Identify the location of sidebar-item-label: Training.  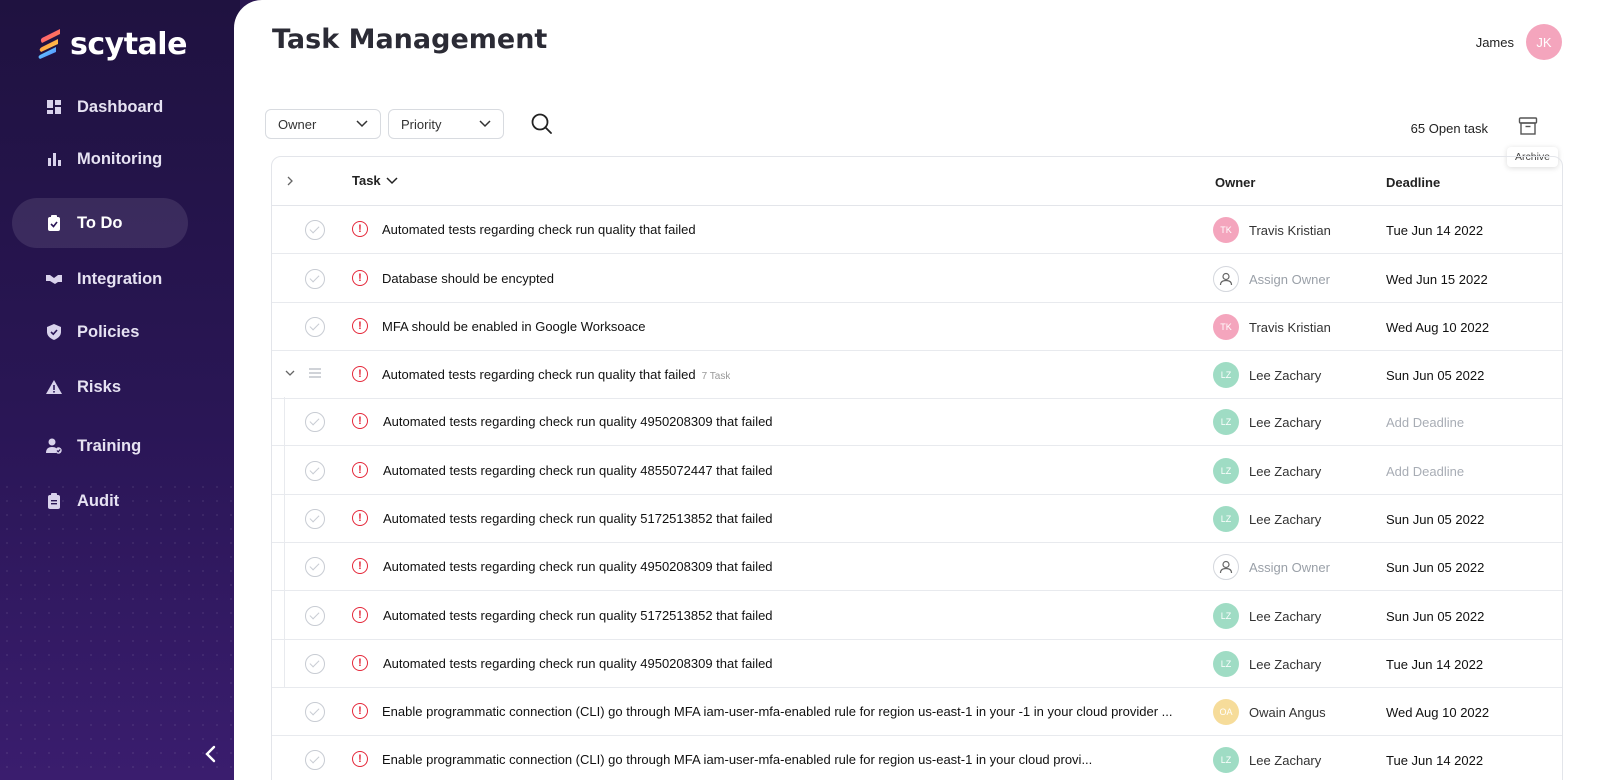
(109, 445).